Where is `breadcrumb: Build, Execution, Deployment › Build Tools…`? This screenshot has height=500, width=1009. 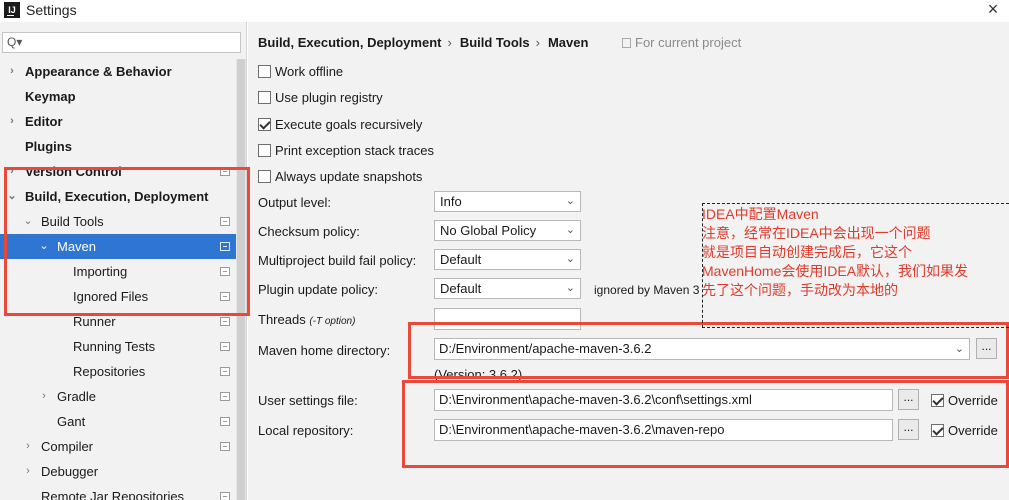 breadcrumb: Build, Execution, Deployment › Build Tools… is located at coordinates (426, 42).